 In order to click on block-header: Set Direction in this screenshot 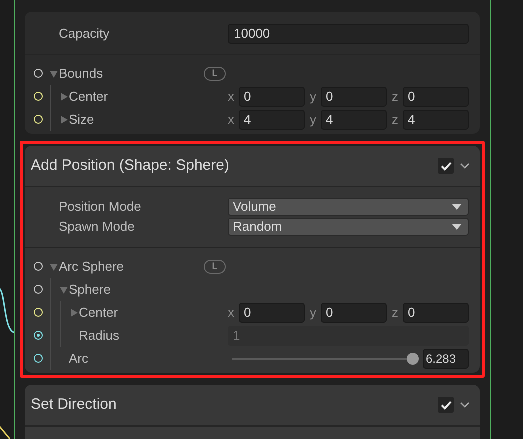, I will do `click(252, 405)`.